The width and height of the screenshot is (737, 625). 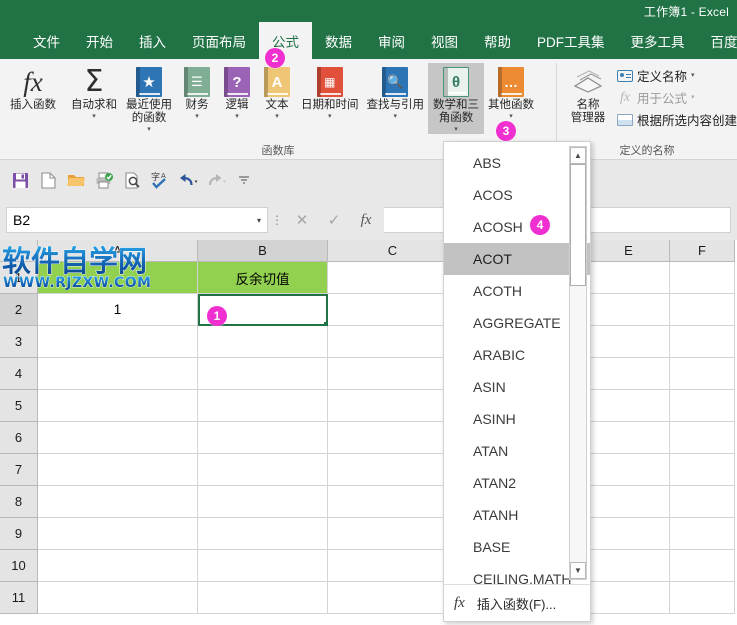 What do you see at coordinates (263, 251) in the screenshot?
I see `column-header-B: B` at bounding box center [263, 251].